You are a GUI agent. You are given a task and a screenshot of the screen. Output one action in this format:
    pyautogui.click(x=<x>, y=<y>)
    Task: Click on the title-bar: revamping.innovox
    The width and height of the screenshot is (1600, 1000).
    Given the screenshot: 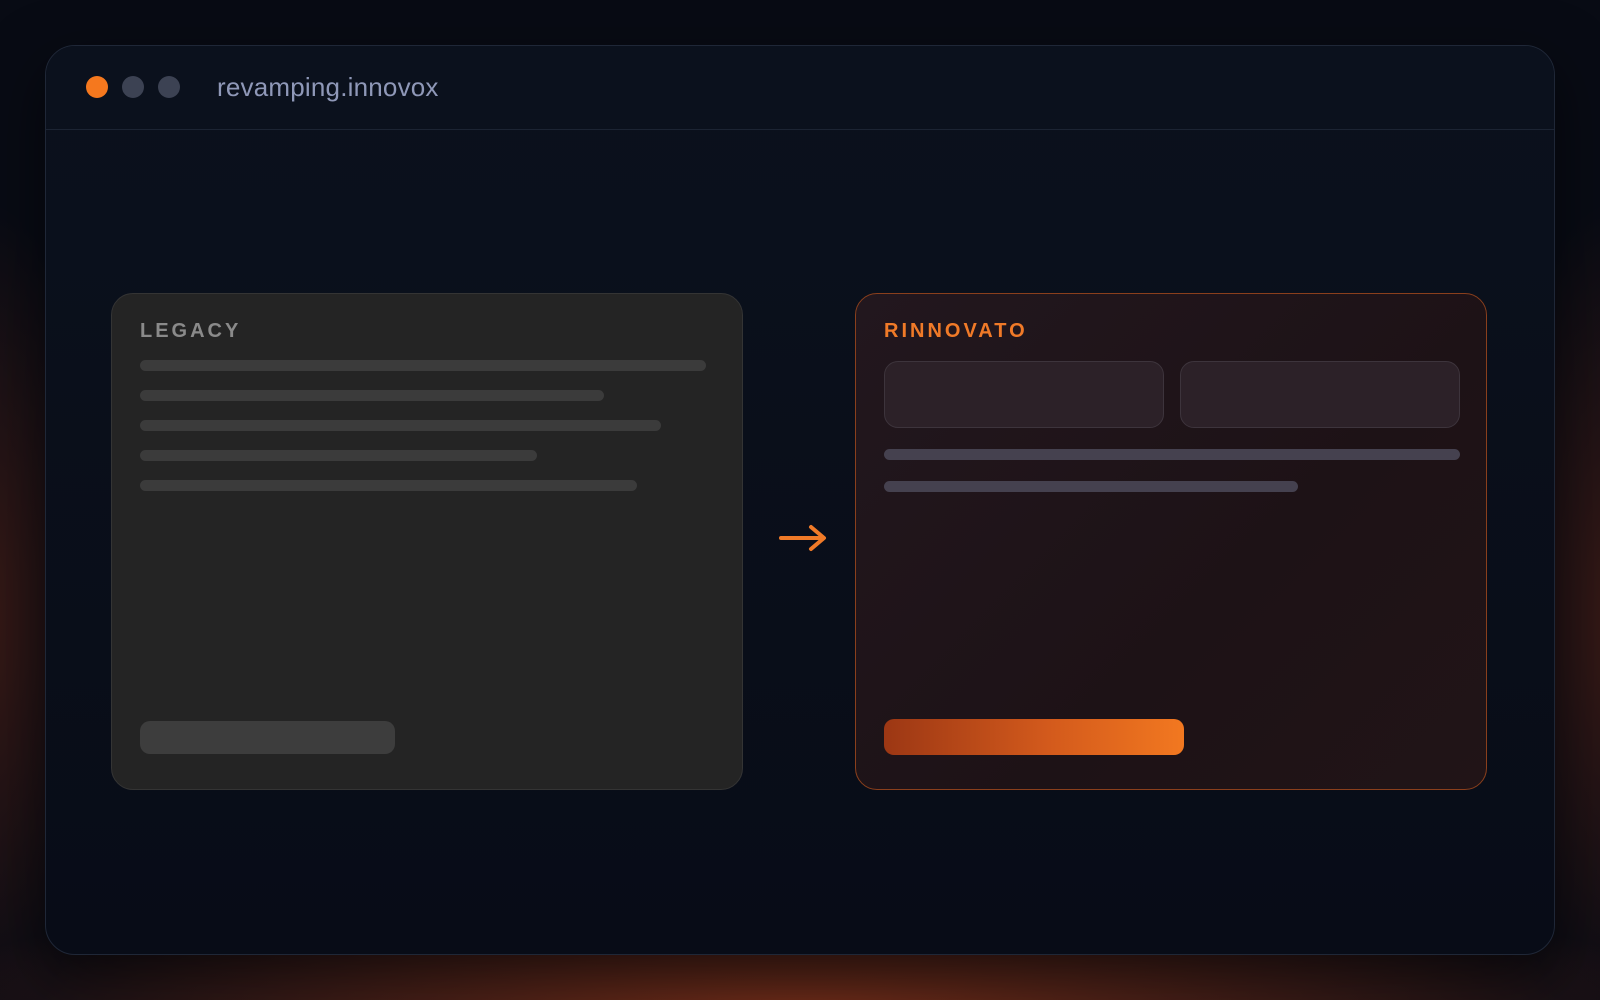 What is the action you would take?
    pyautogui.click(x=800, y=88)
    